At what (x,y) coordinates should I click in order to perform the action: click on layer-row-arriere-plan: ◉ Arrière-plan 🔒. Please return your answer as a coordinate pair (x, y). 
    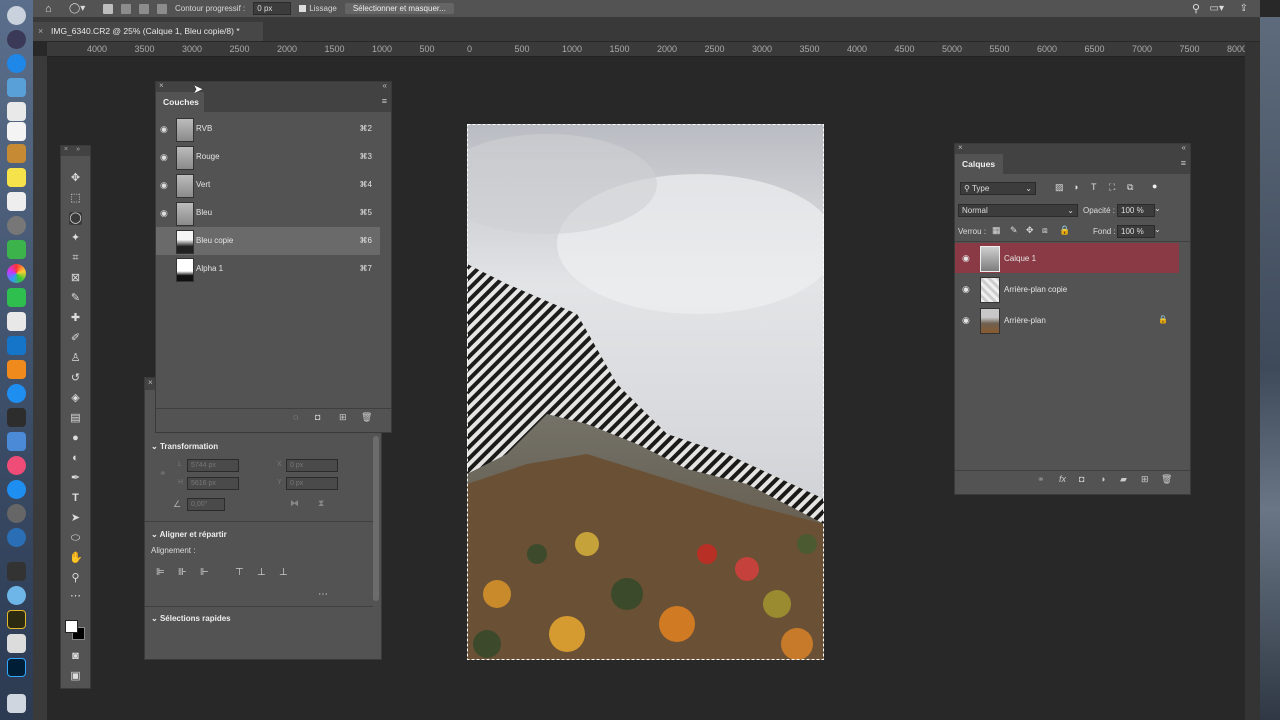
    Looking at the image, I should click on (1067, 320).